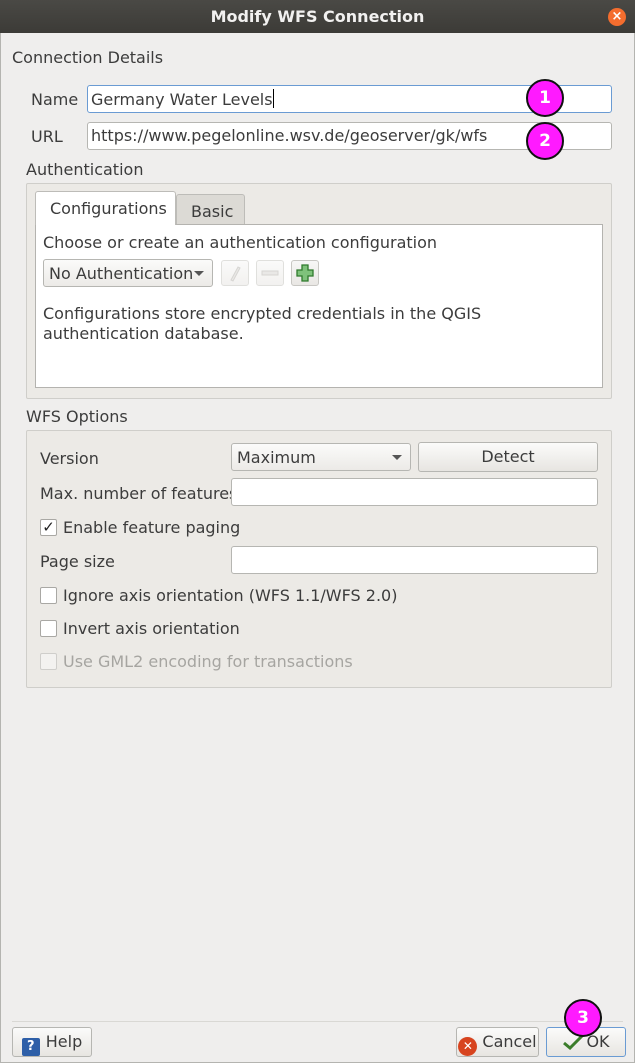  What do you see at coordinates (509, 1041) in the screenshot?
I see `cancel-label: Cancel` at bounding box center [509, 1041].